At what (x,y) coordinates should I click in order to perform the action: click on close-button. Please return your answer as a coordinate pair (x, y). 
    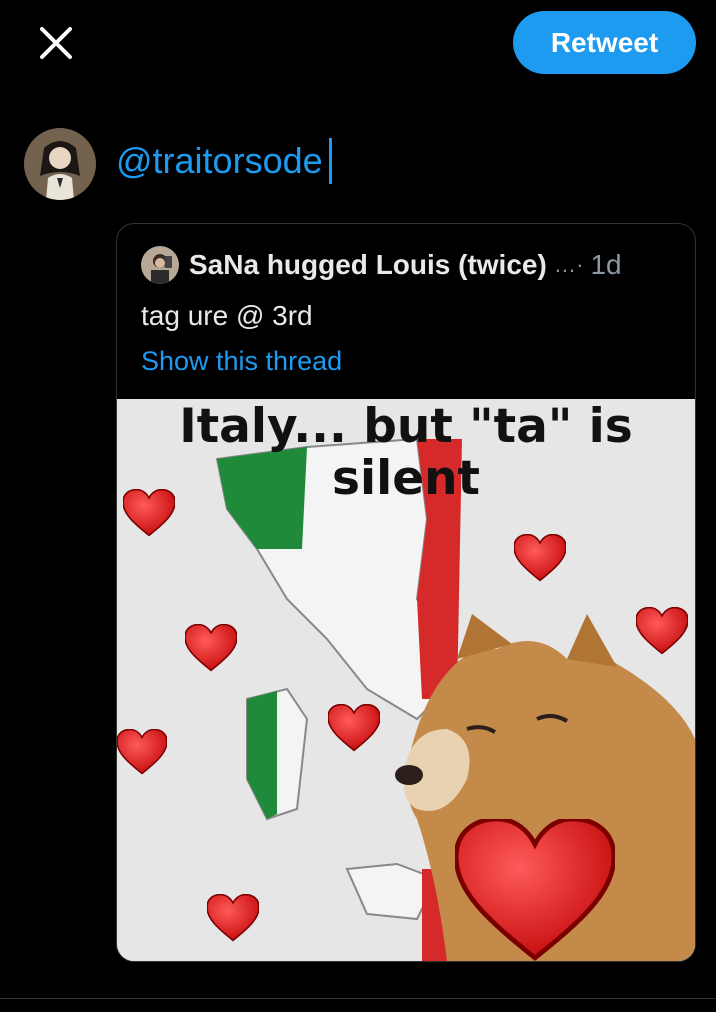
    Looking at the image, I should click on (56, 43).